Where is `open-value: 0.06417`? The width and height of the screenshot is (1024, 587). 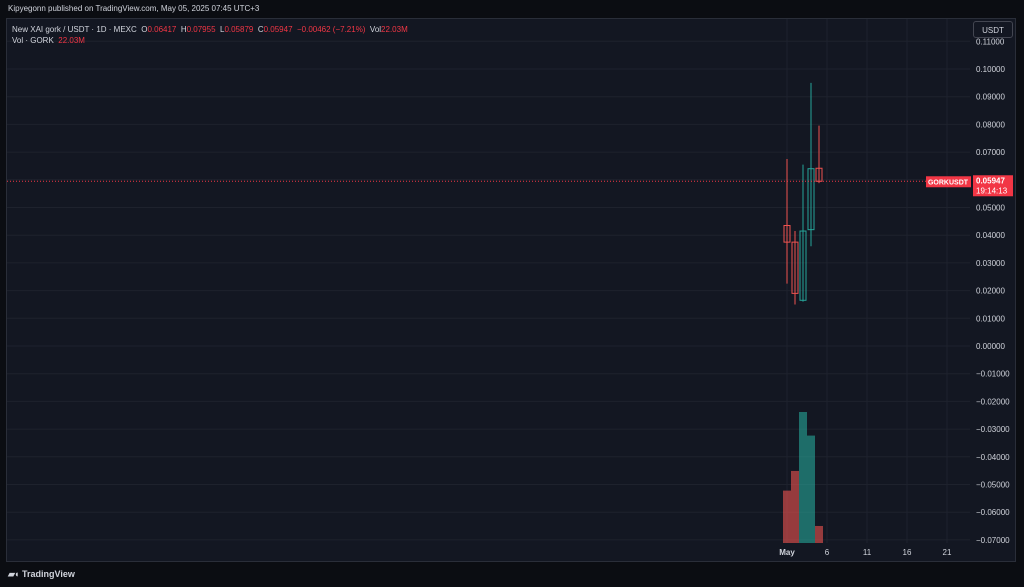 open-value: 0.06417 is located at coordinates (162, 29).